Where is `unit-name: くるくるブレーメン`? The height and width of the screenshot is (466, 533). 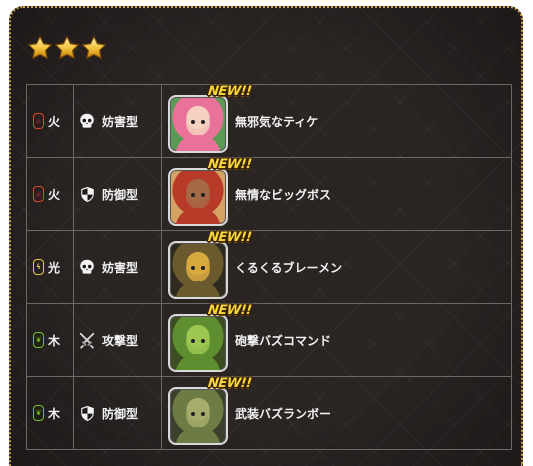
unit-name: くるくるブレーメン is located at coordinates (288, 267).